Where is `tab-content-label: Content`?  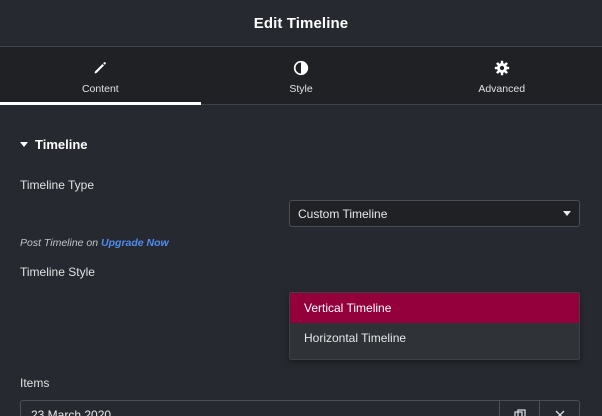 tab-content-label: Content is located at coordinates (100, 88).